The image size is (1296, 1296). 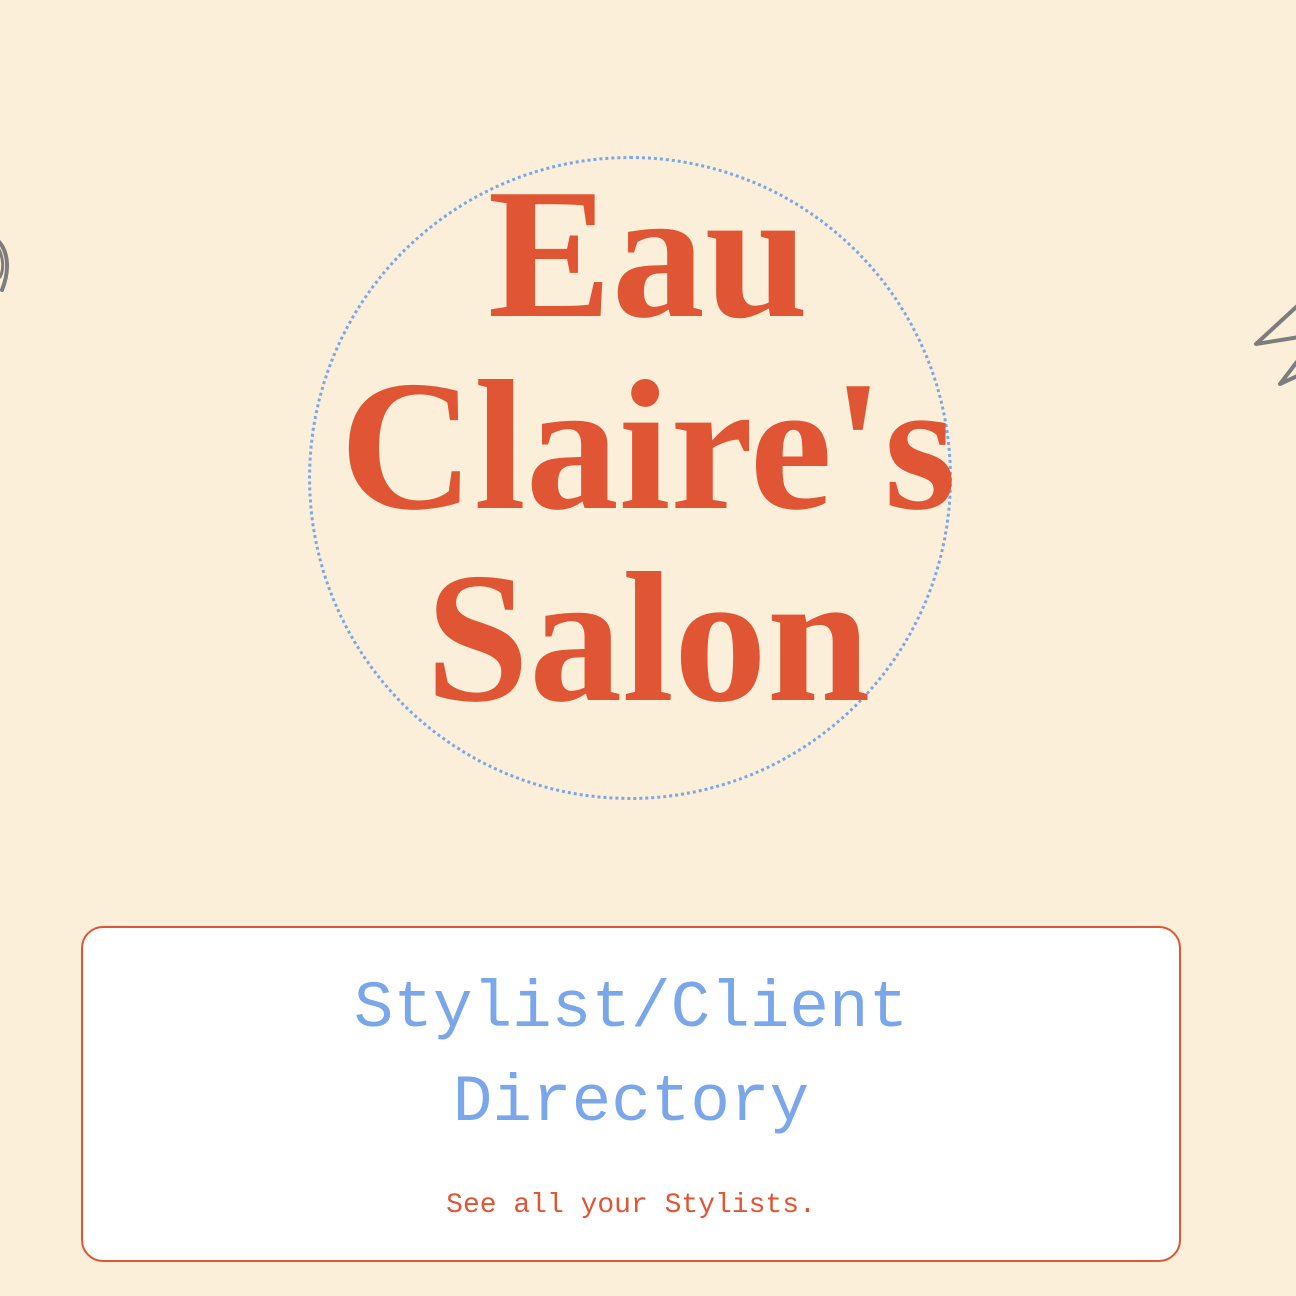 What do you see at coordinates (4, 266) in the screenshot?
I see `scissors-sketch-icon` at bounding box center [4, 266].